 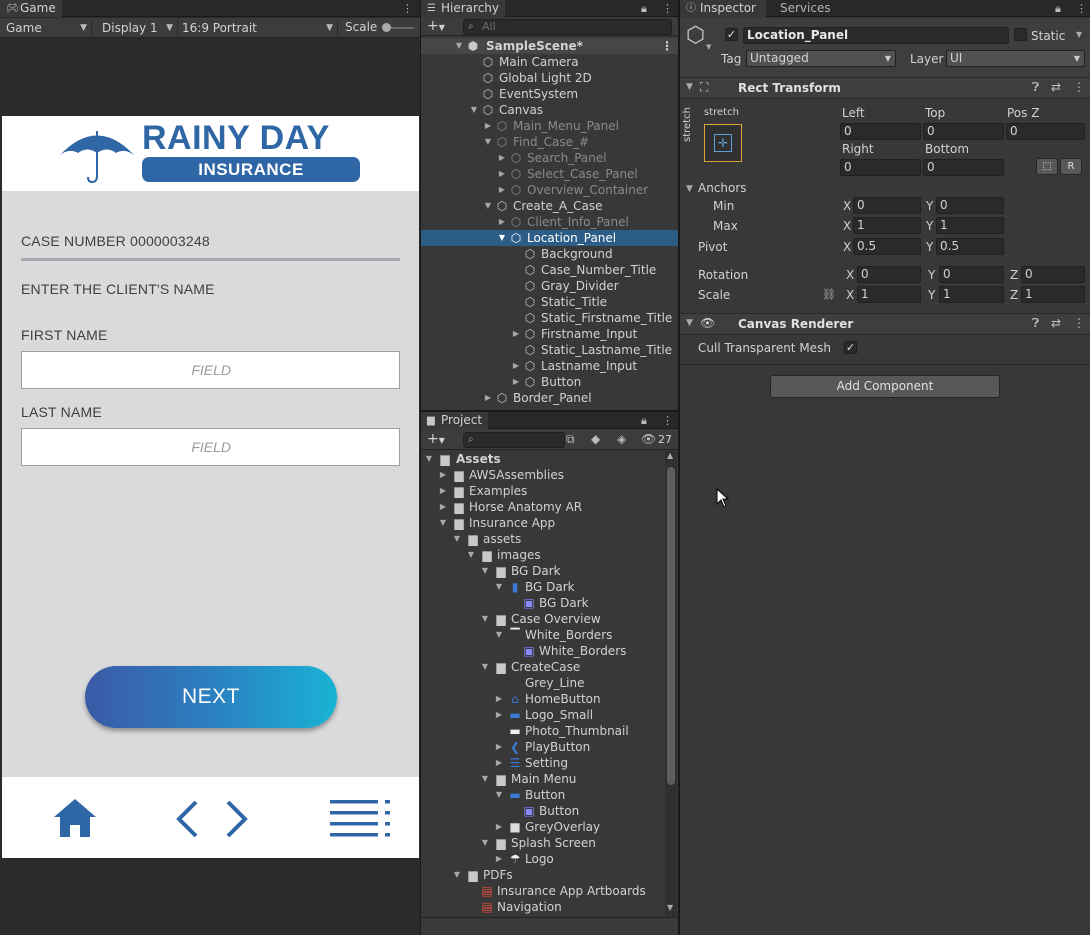 I want to click on rotation-z-field: 0, so click(x=1053, y=274).